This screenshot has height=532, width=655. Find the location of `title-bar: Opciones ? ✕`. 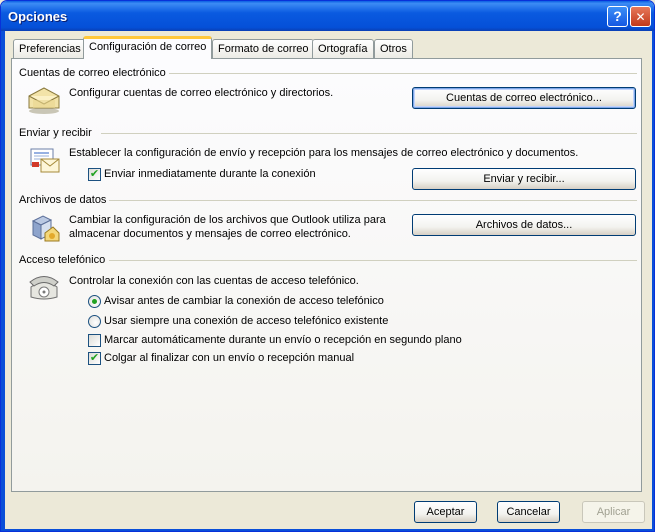

title-bar: Opciones ? ✕ is located at coordinates (327, 16).